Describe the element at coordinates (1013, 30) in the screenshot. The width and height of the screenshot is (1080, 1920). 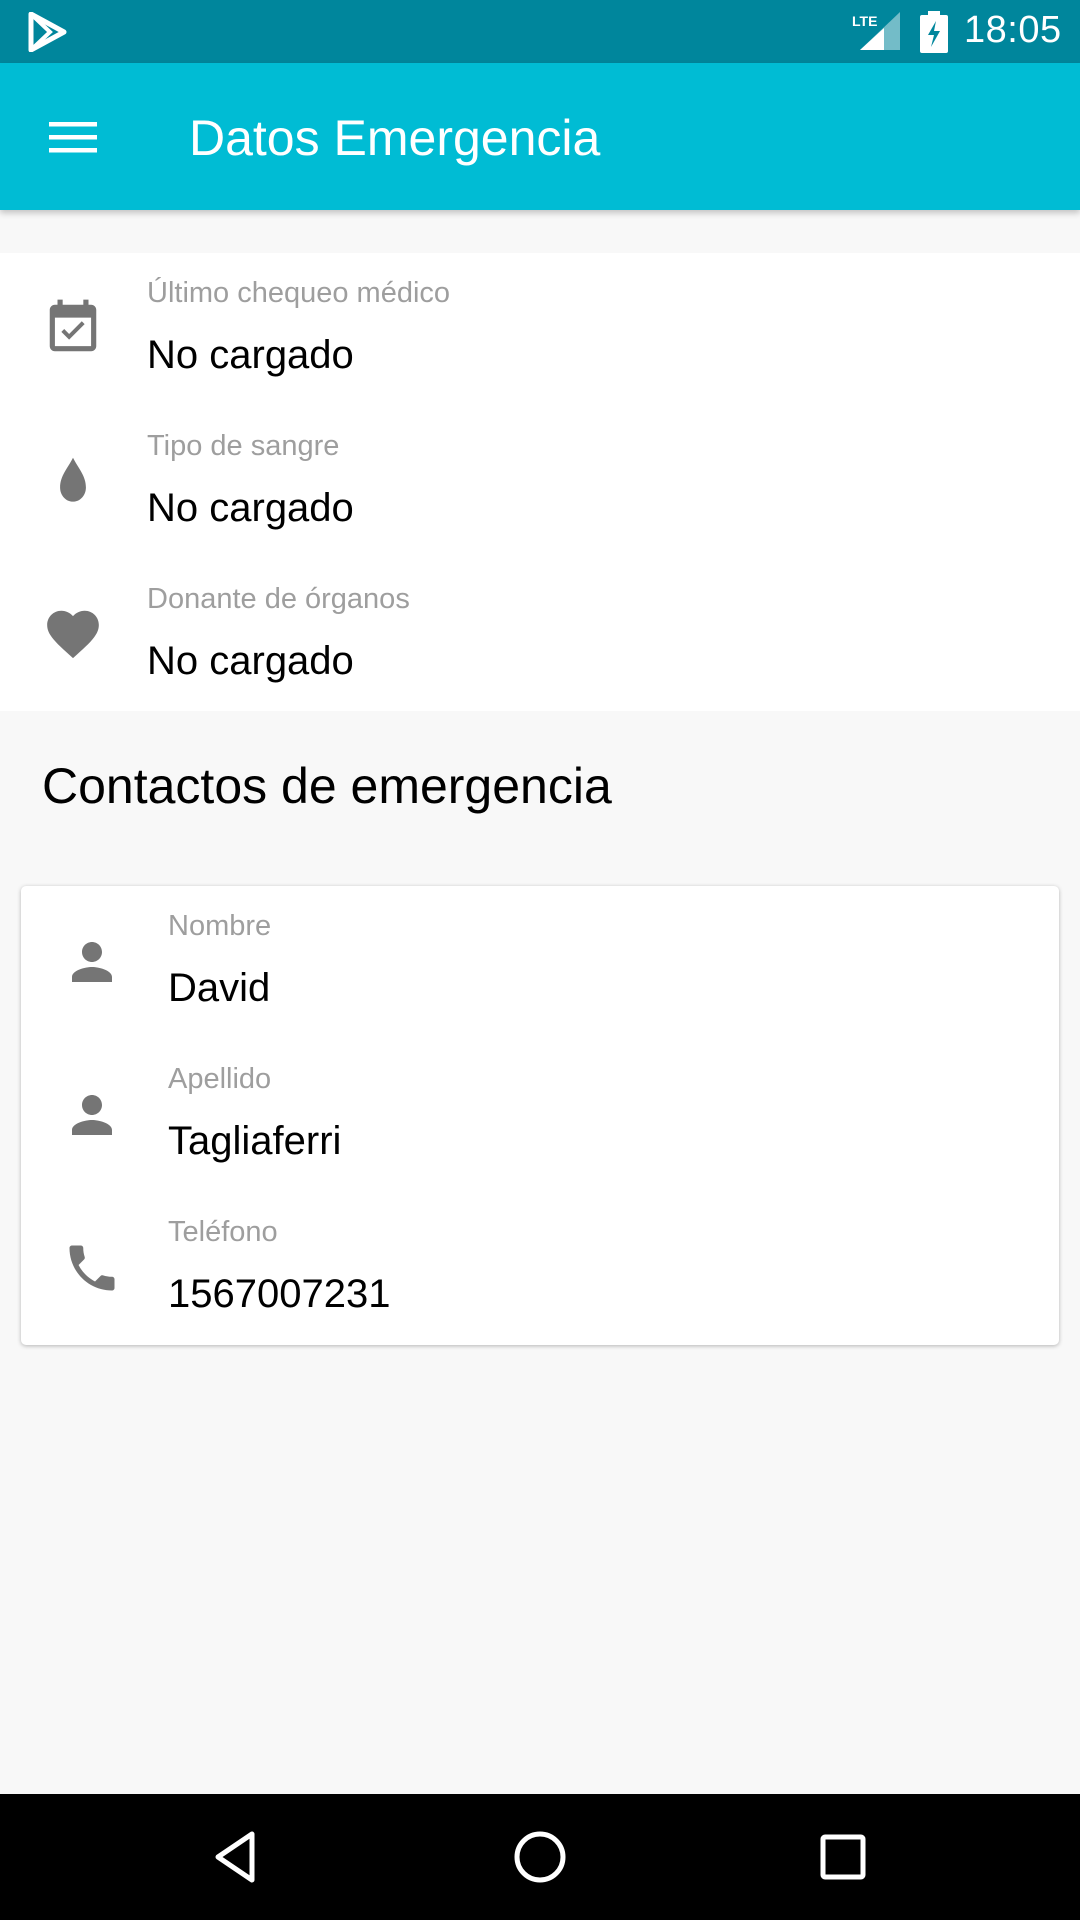
I see `status-clock: 18:05` at that location.